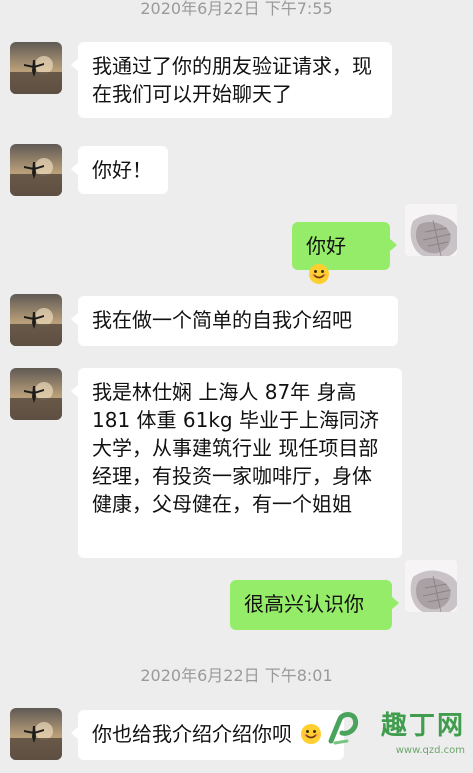 The height and width of the screenshot is (773, 473). What do you see at coordinates (326, 246) in the screenshot?
I see `message-text: 你好` at bounding box center [326, 246].